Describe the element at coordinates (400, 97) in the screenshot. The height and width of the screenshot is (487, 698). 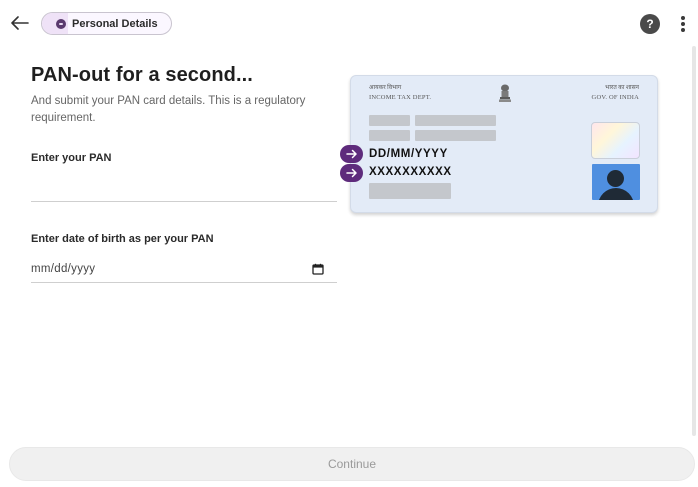
I see `card-header-left-english: INCOME TAX DEPT.` at that location.